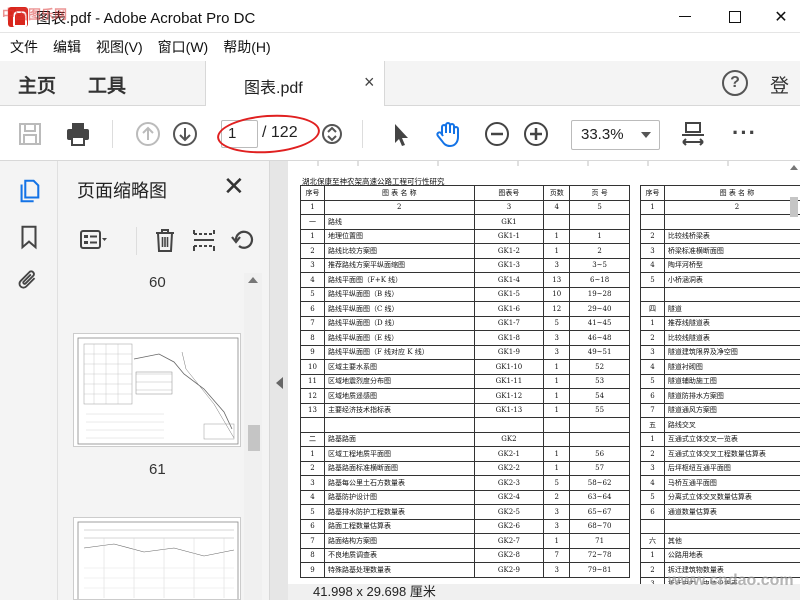  I want to click on table-cell: 路基排水防护工程数量表, so click(399, 512).